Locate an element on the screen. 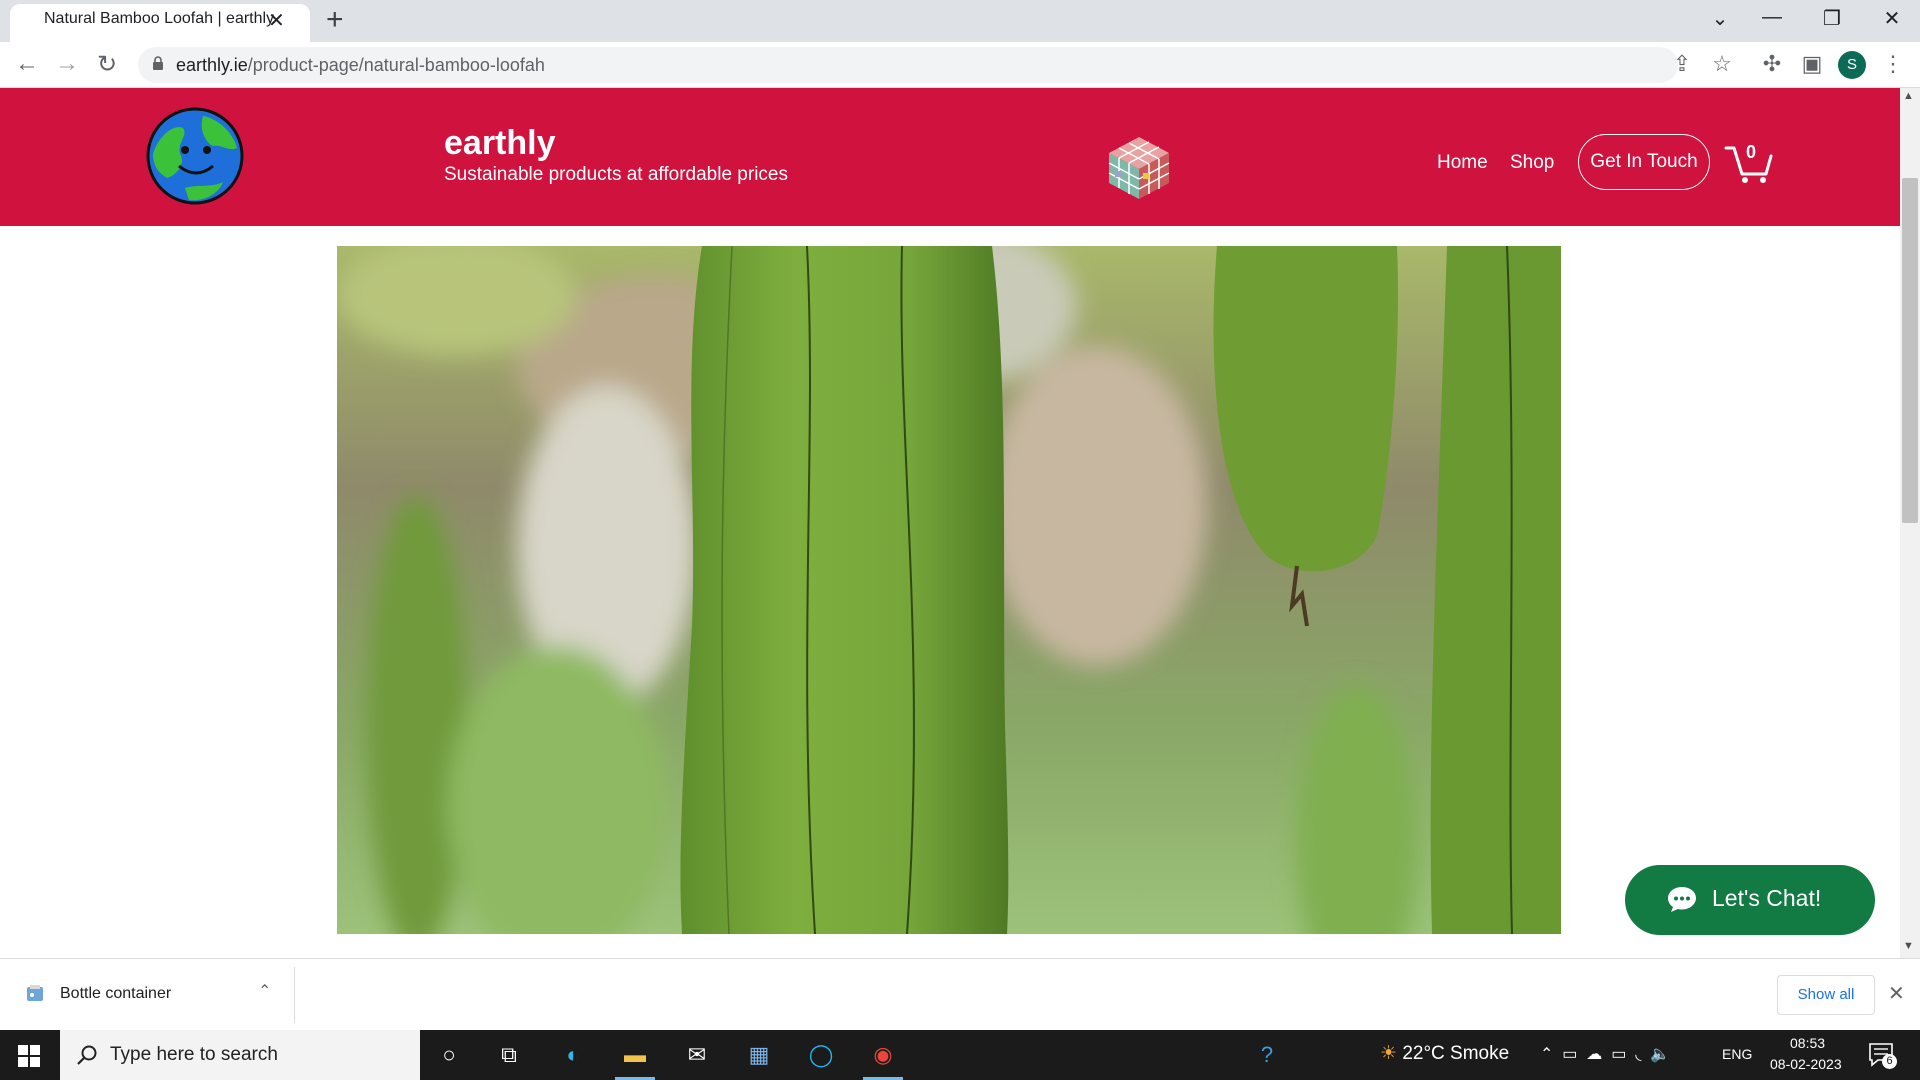  system-tray-icons: ⌃ ▭ ☁ ▭ ◟ 🔈 is located at coordinates (1605, 1054).